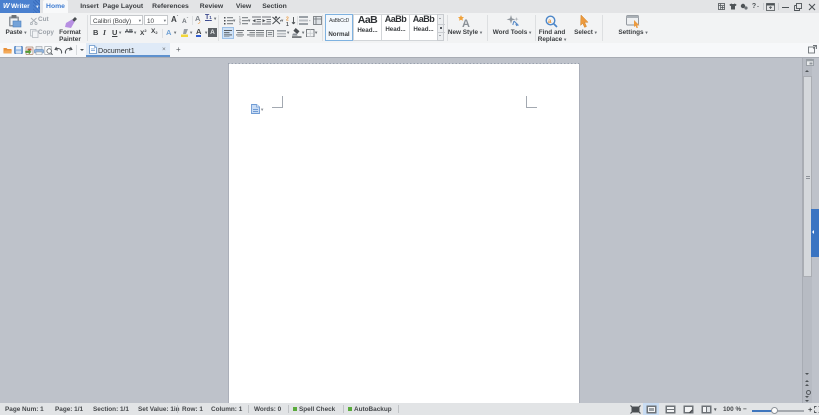  What do you see at coordinates (240, 23) in the screenshot?
I see `svg-text: 3` at bounding box center [240, 23].